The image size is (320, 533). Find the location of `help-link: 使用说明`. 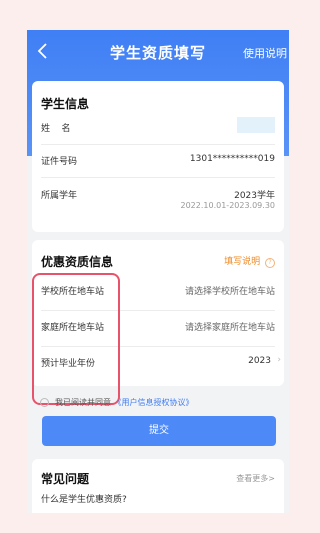

help-link: 使用说明 is located at coordinates (265, 53).